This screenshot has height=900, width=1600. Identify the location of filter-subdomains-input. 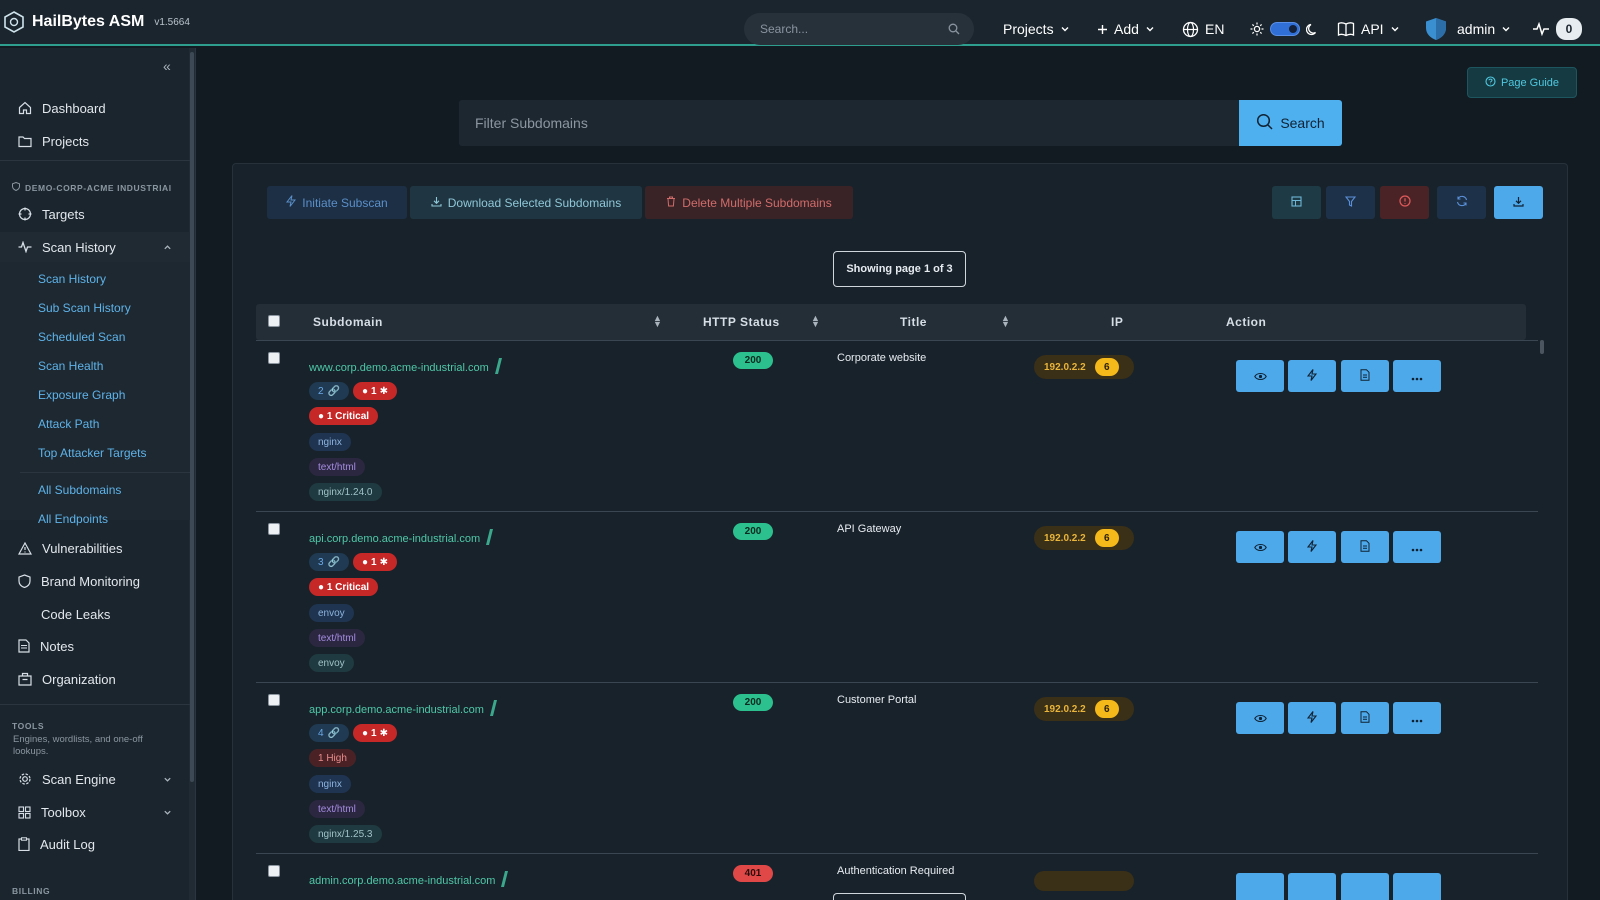
(857, 123).